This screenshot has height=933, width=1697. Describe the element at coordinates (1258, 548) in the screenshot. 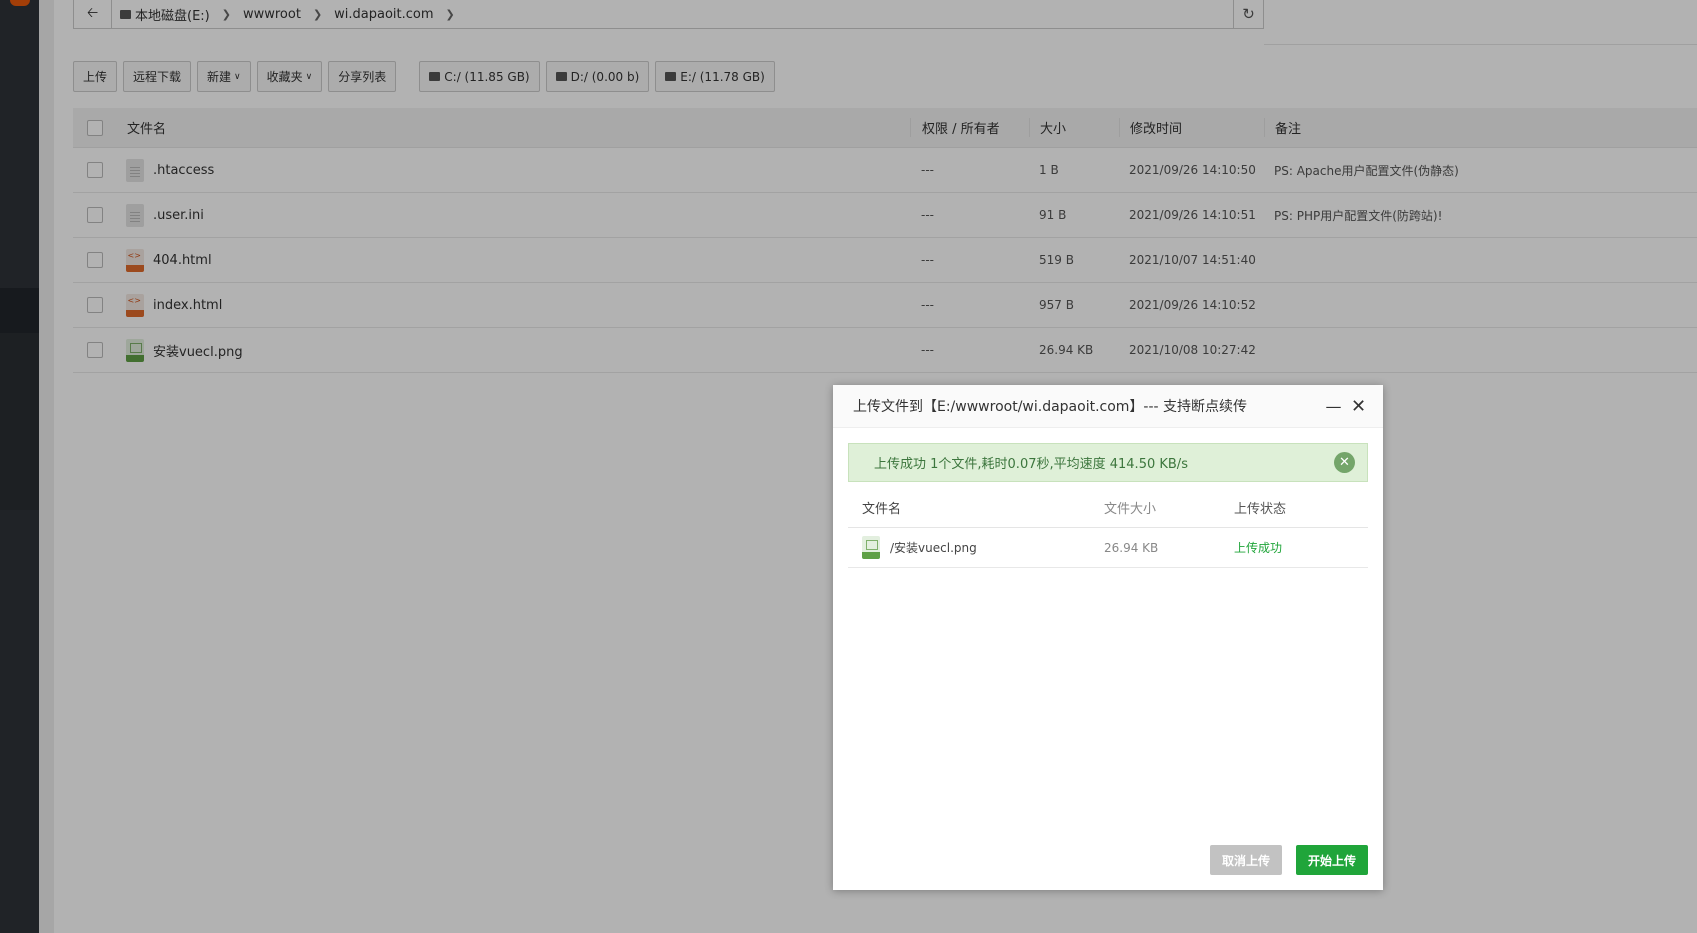

I see `upload-status: 上传成功` at that location.